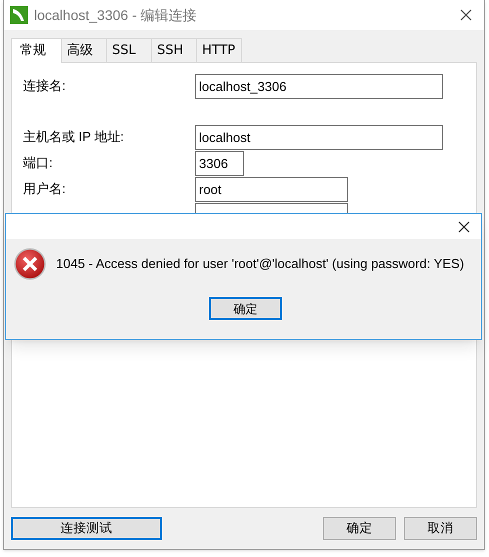  What do you see at coordinates (36, 50) in the screenshot?
I see `tab: 常规` at bounding box center [36, 50].